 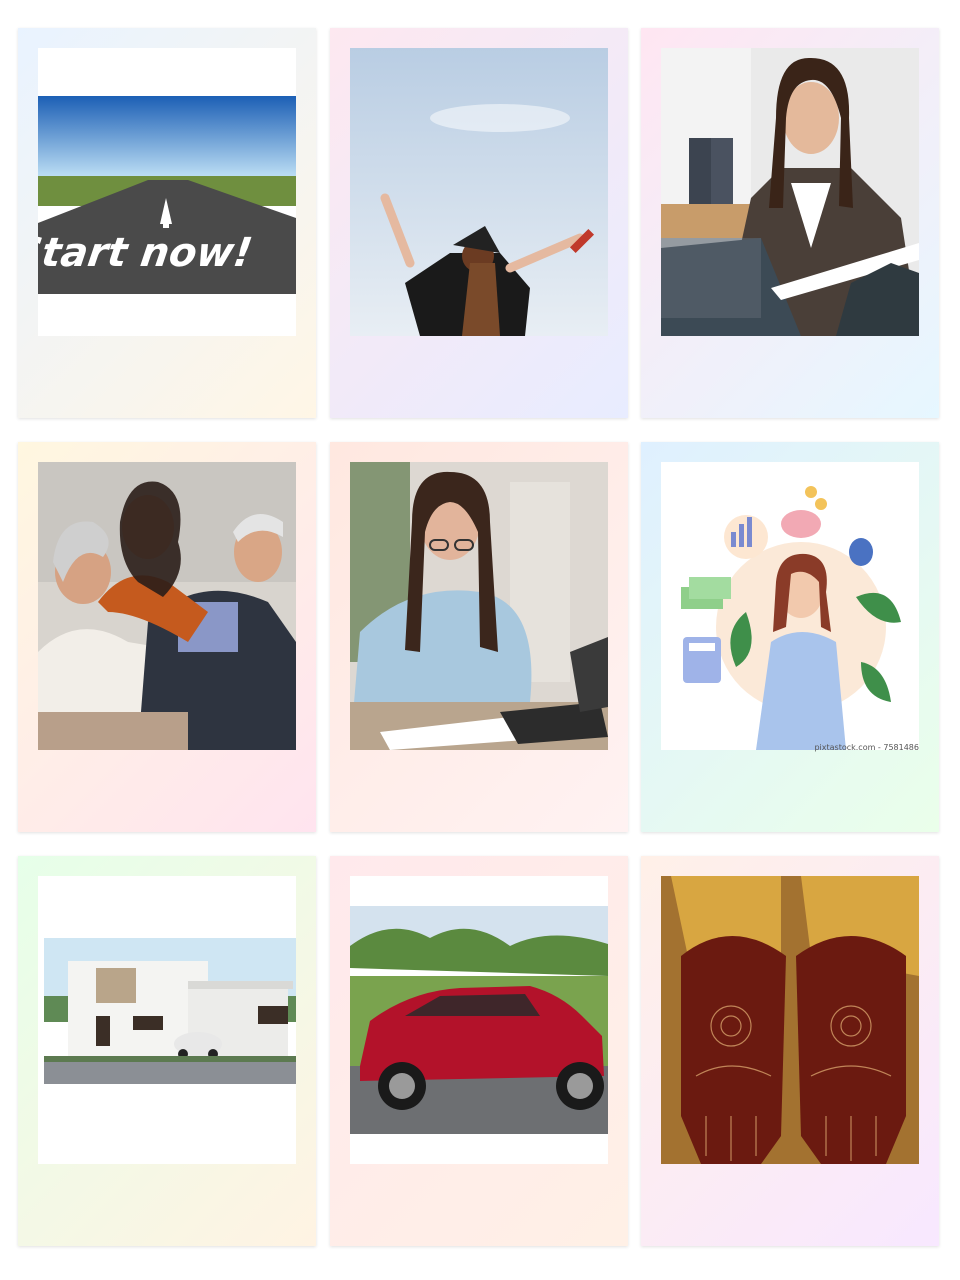 I want to click on polaroid-card-family-retirement, so click(x=167, y=637).